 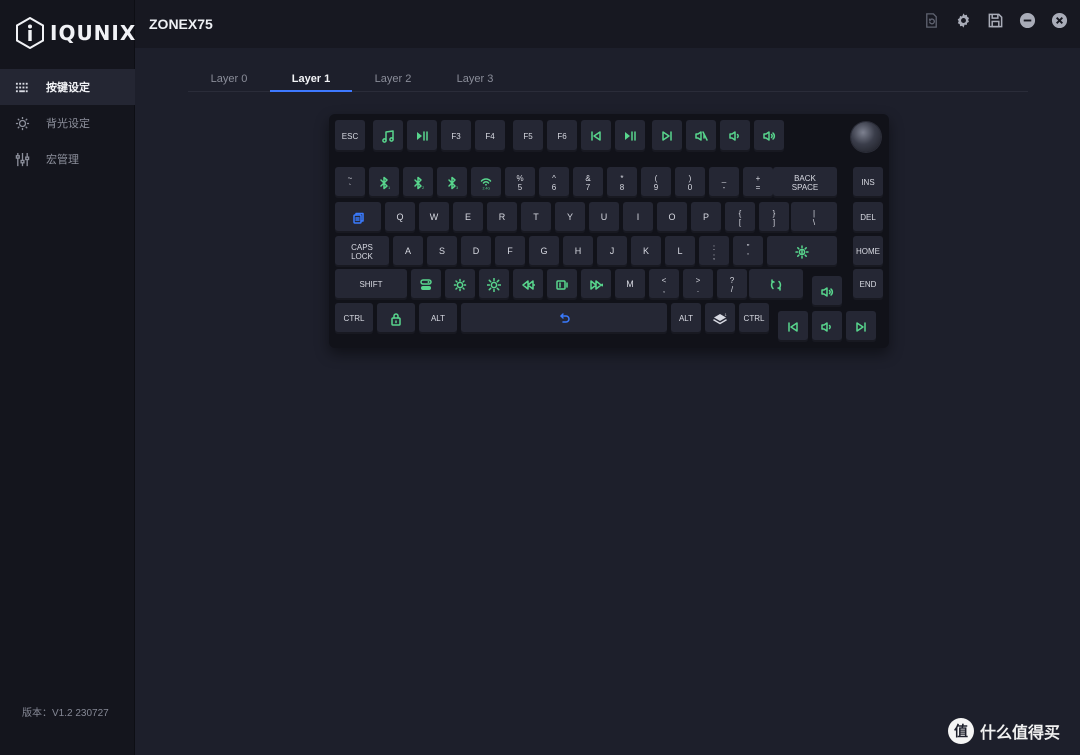 I want to click on windows-lock-icon, so click(x=358, y=218).